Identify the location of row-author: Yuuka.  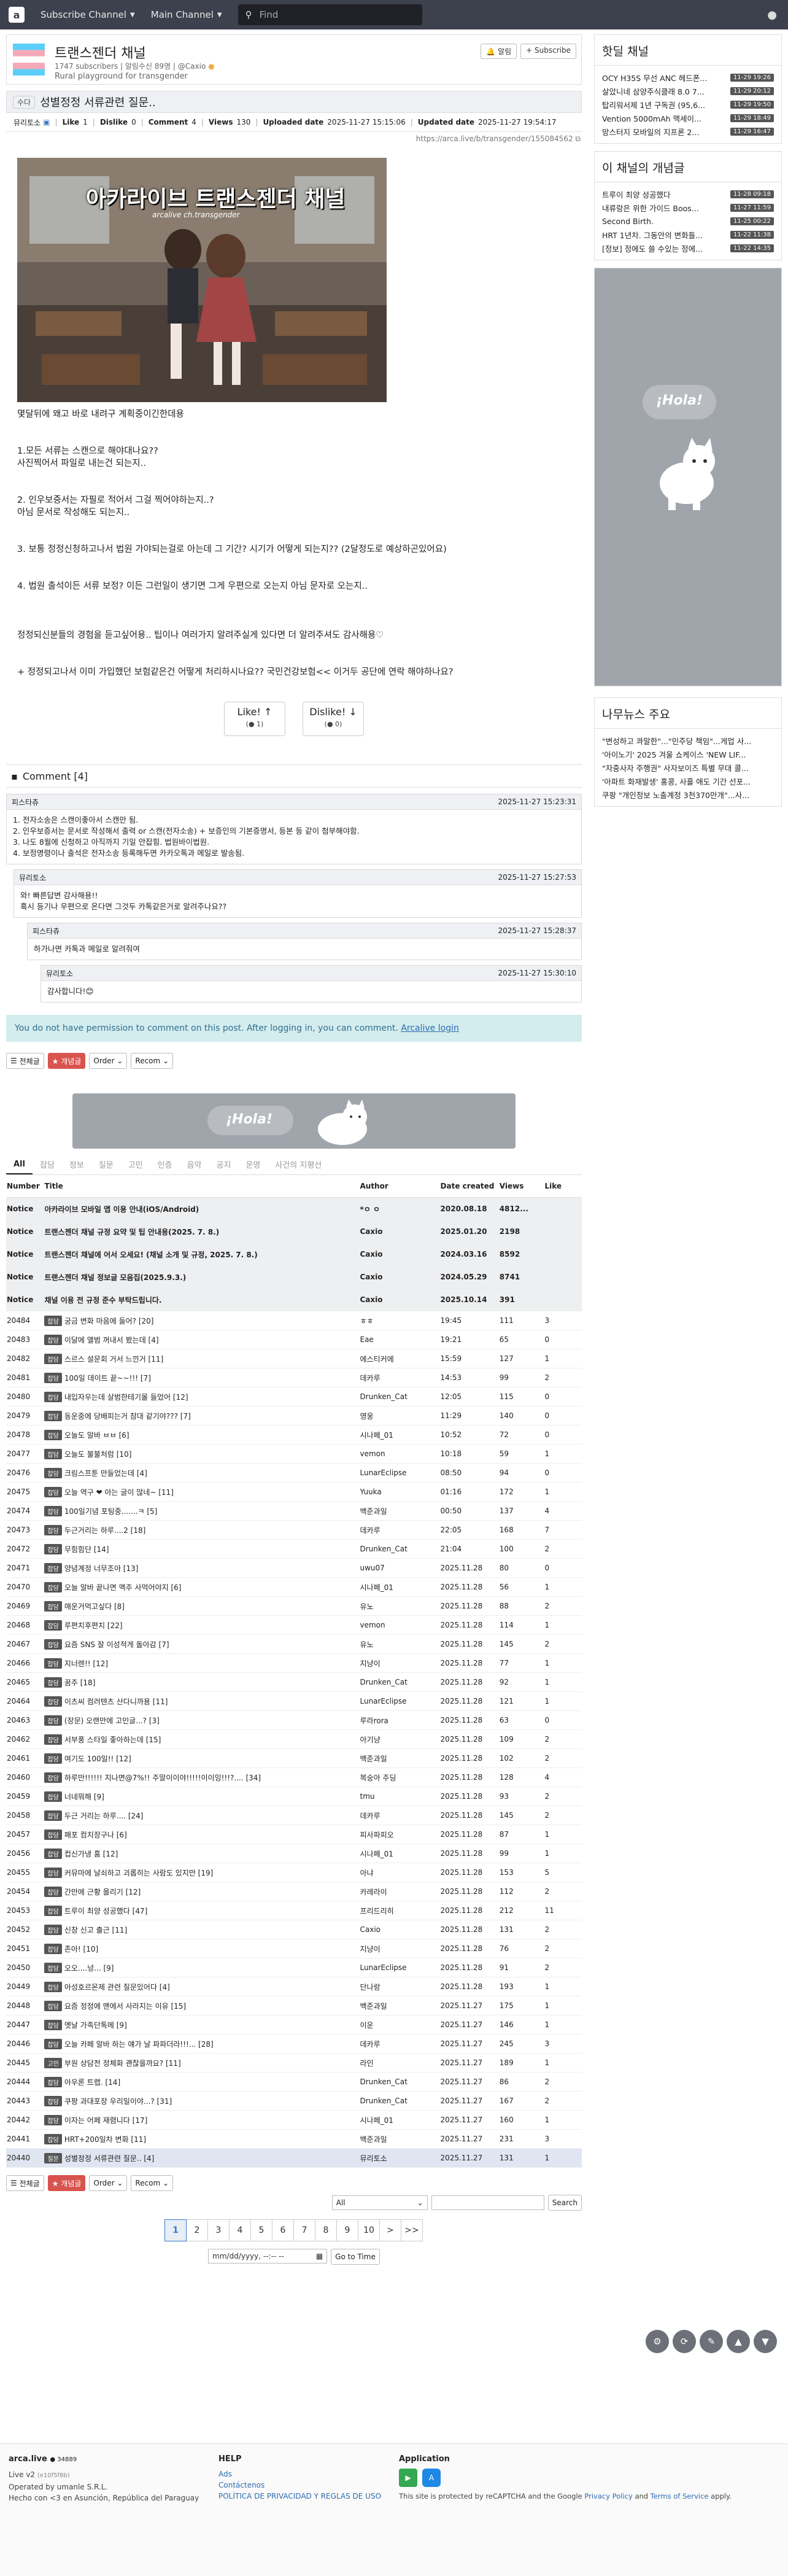
(399, 1492).